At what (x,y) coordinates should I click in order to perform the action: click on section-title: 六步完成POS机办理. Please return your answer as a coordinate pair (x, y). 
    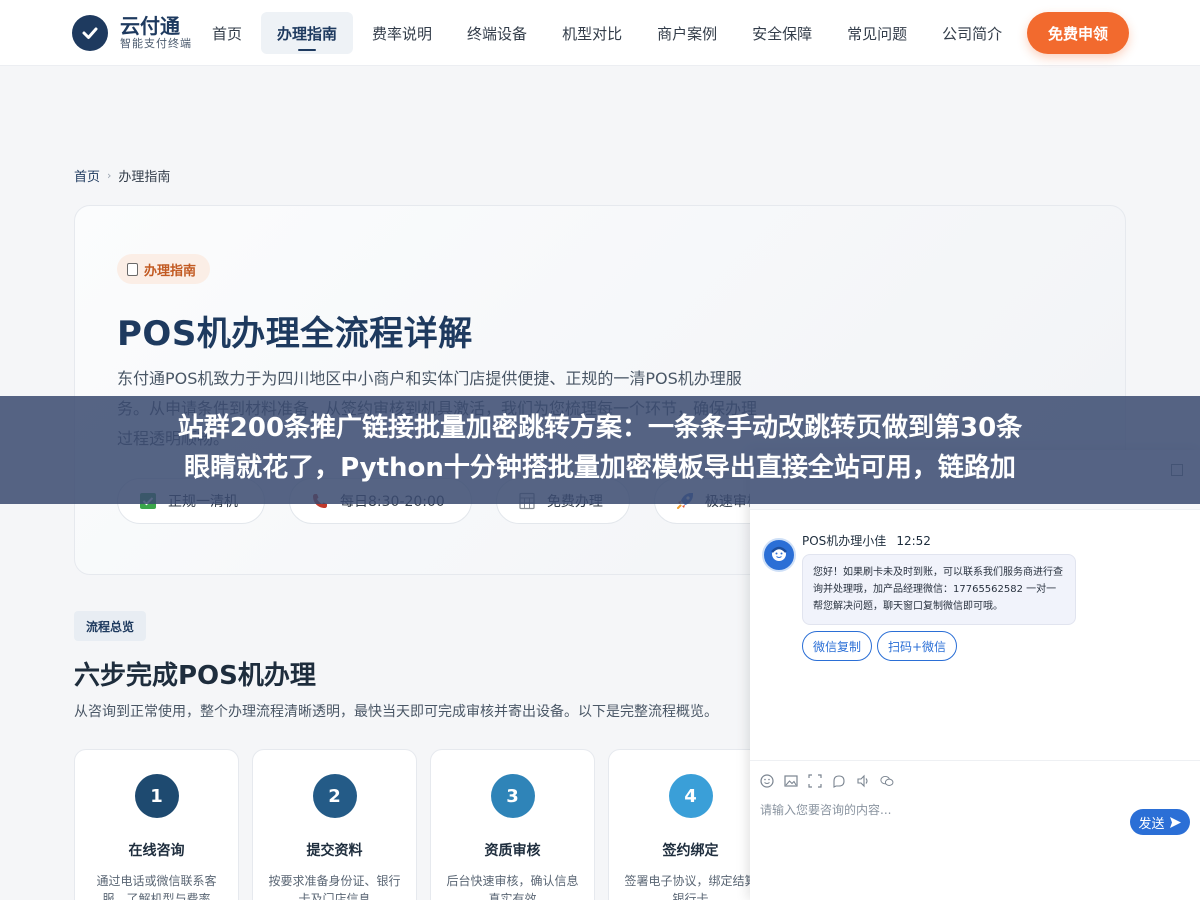
    Looking at the image, I should click on (195, 676).